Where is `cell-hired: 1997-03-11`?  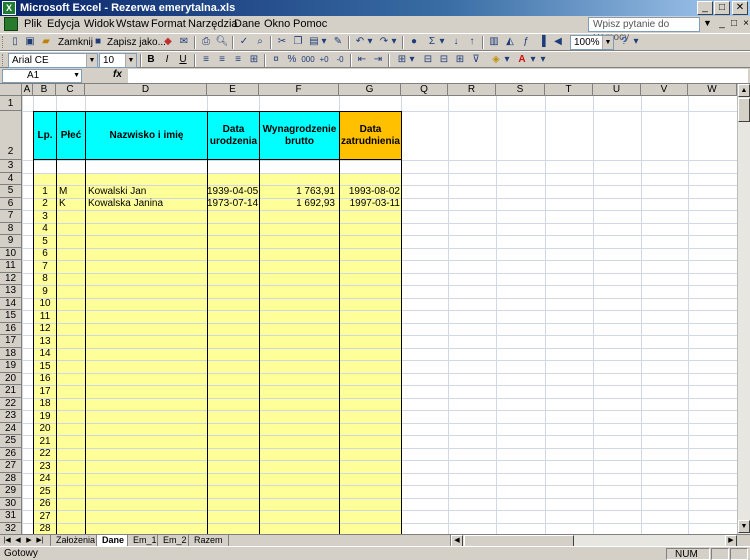 cell-hired: 1997-03-11 is located at coordinates (369, 204).